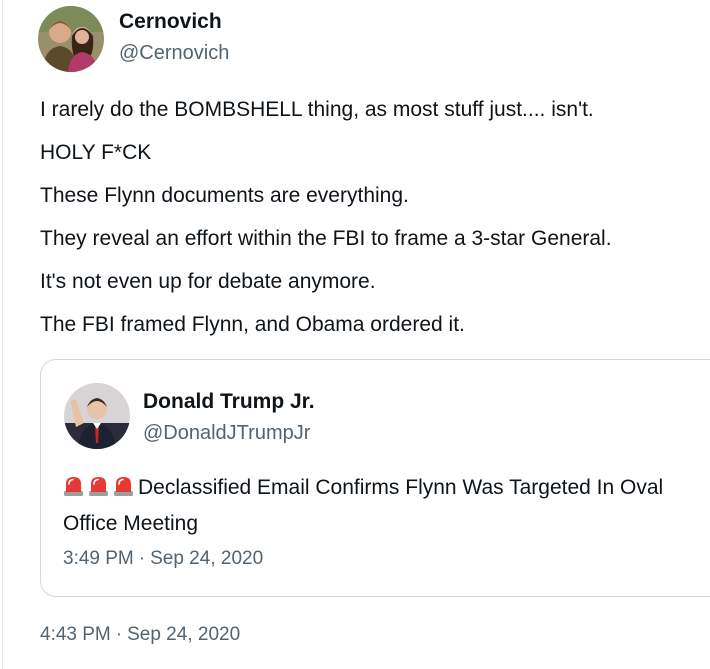 This screenshot has height=669, width=710. What do you see at coordinates (98, 558) in the screenshot?
I see `quoted-time: 3:49 PM` at bounding box center [98, 558].